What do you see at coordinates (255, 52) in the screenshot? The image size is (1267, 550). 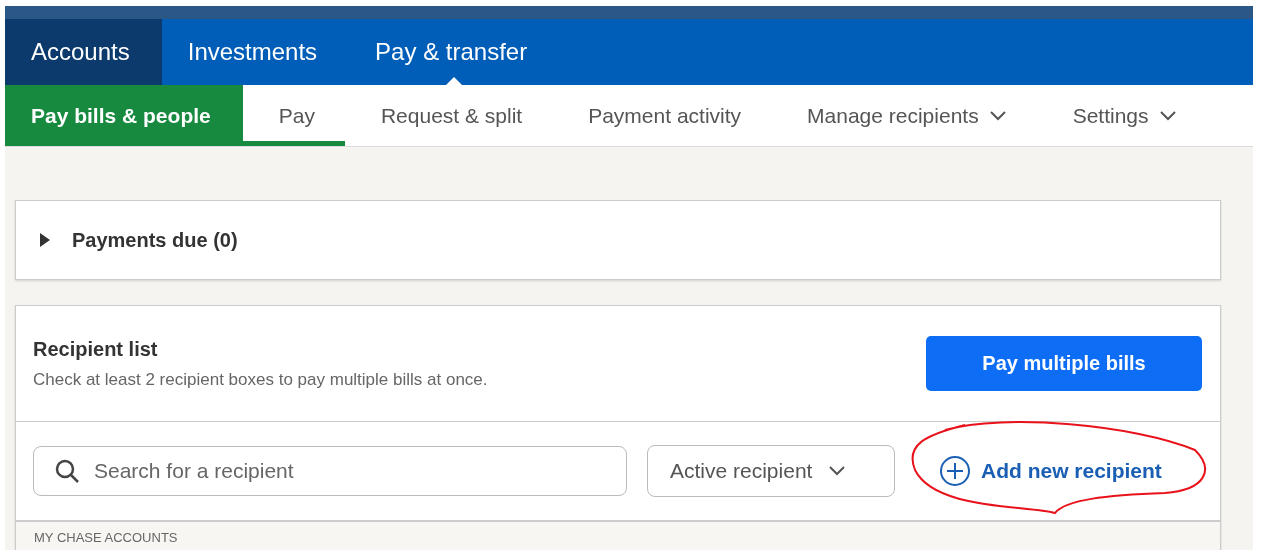 I see `nav-tab: Investments` at bounding box center [255, 52].